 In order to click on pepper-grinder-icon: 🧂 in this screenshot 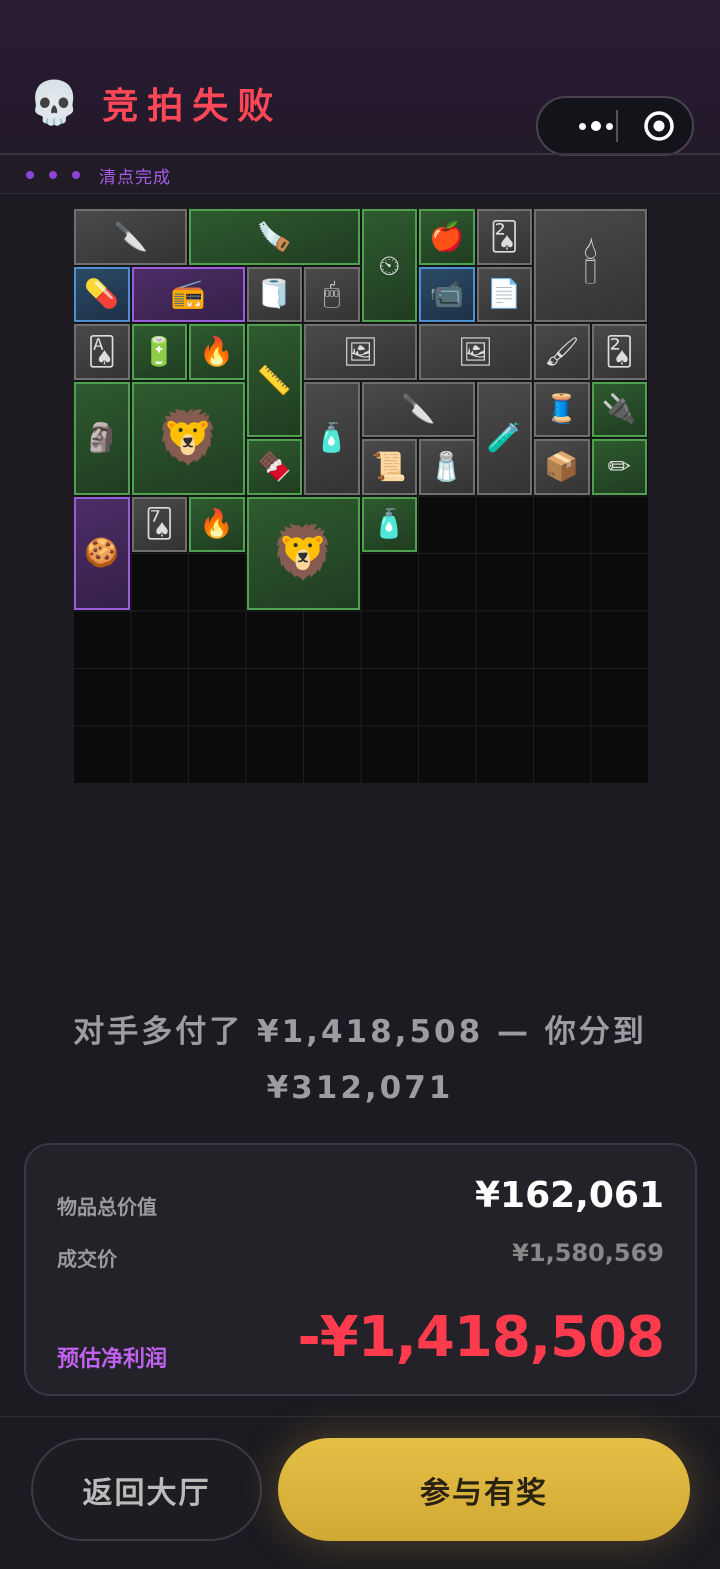, I will do `click(447, 466)`.